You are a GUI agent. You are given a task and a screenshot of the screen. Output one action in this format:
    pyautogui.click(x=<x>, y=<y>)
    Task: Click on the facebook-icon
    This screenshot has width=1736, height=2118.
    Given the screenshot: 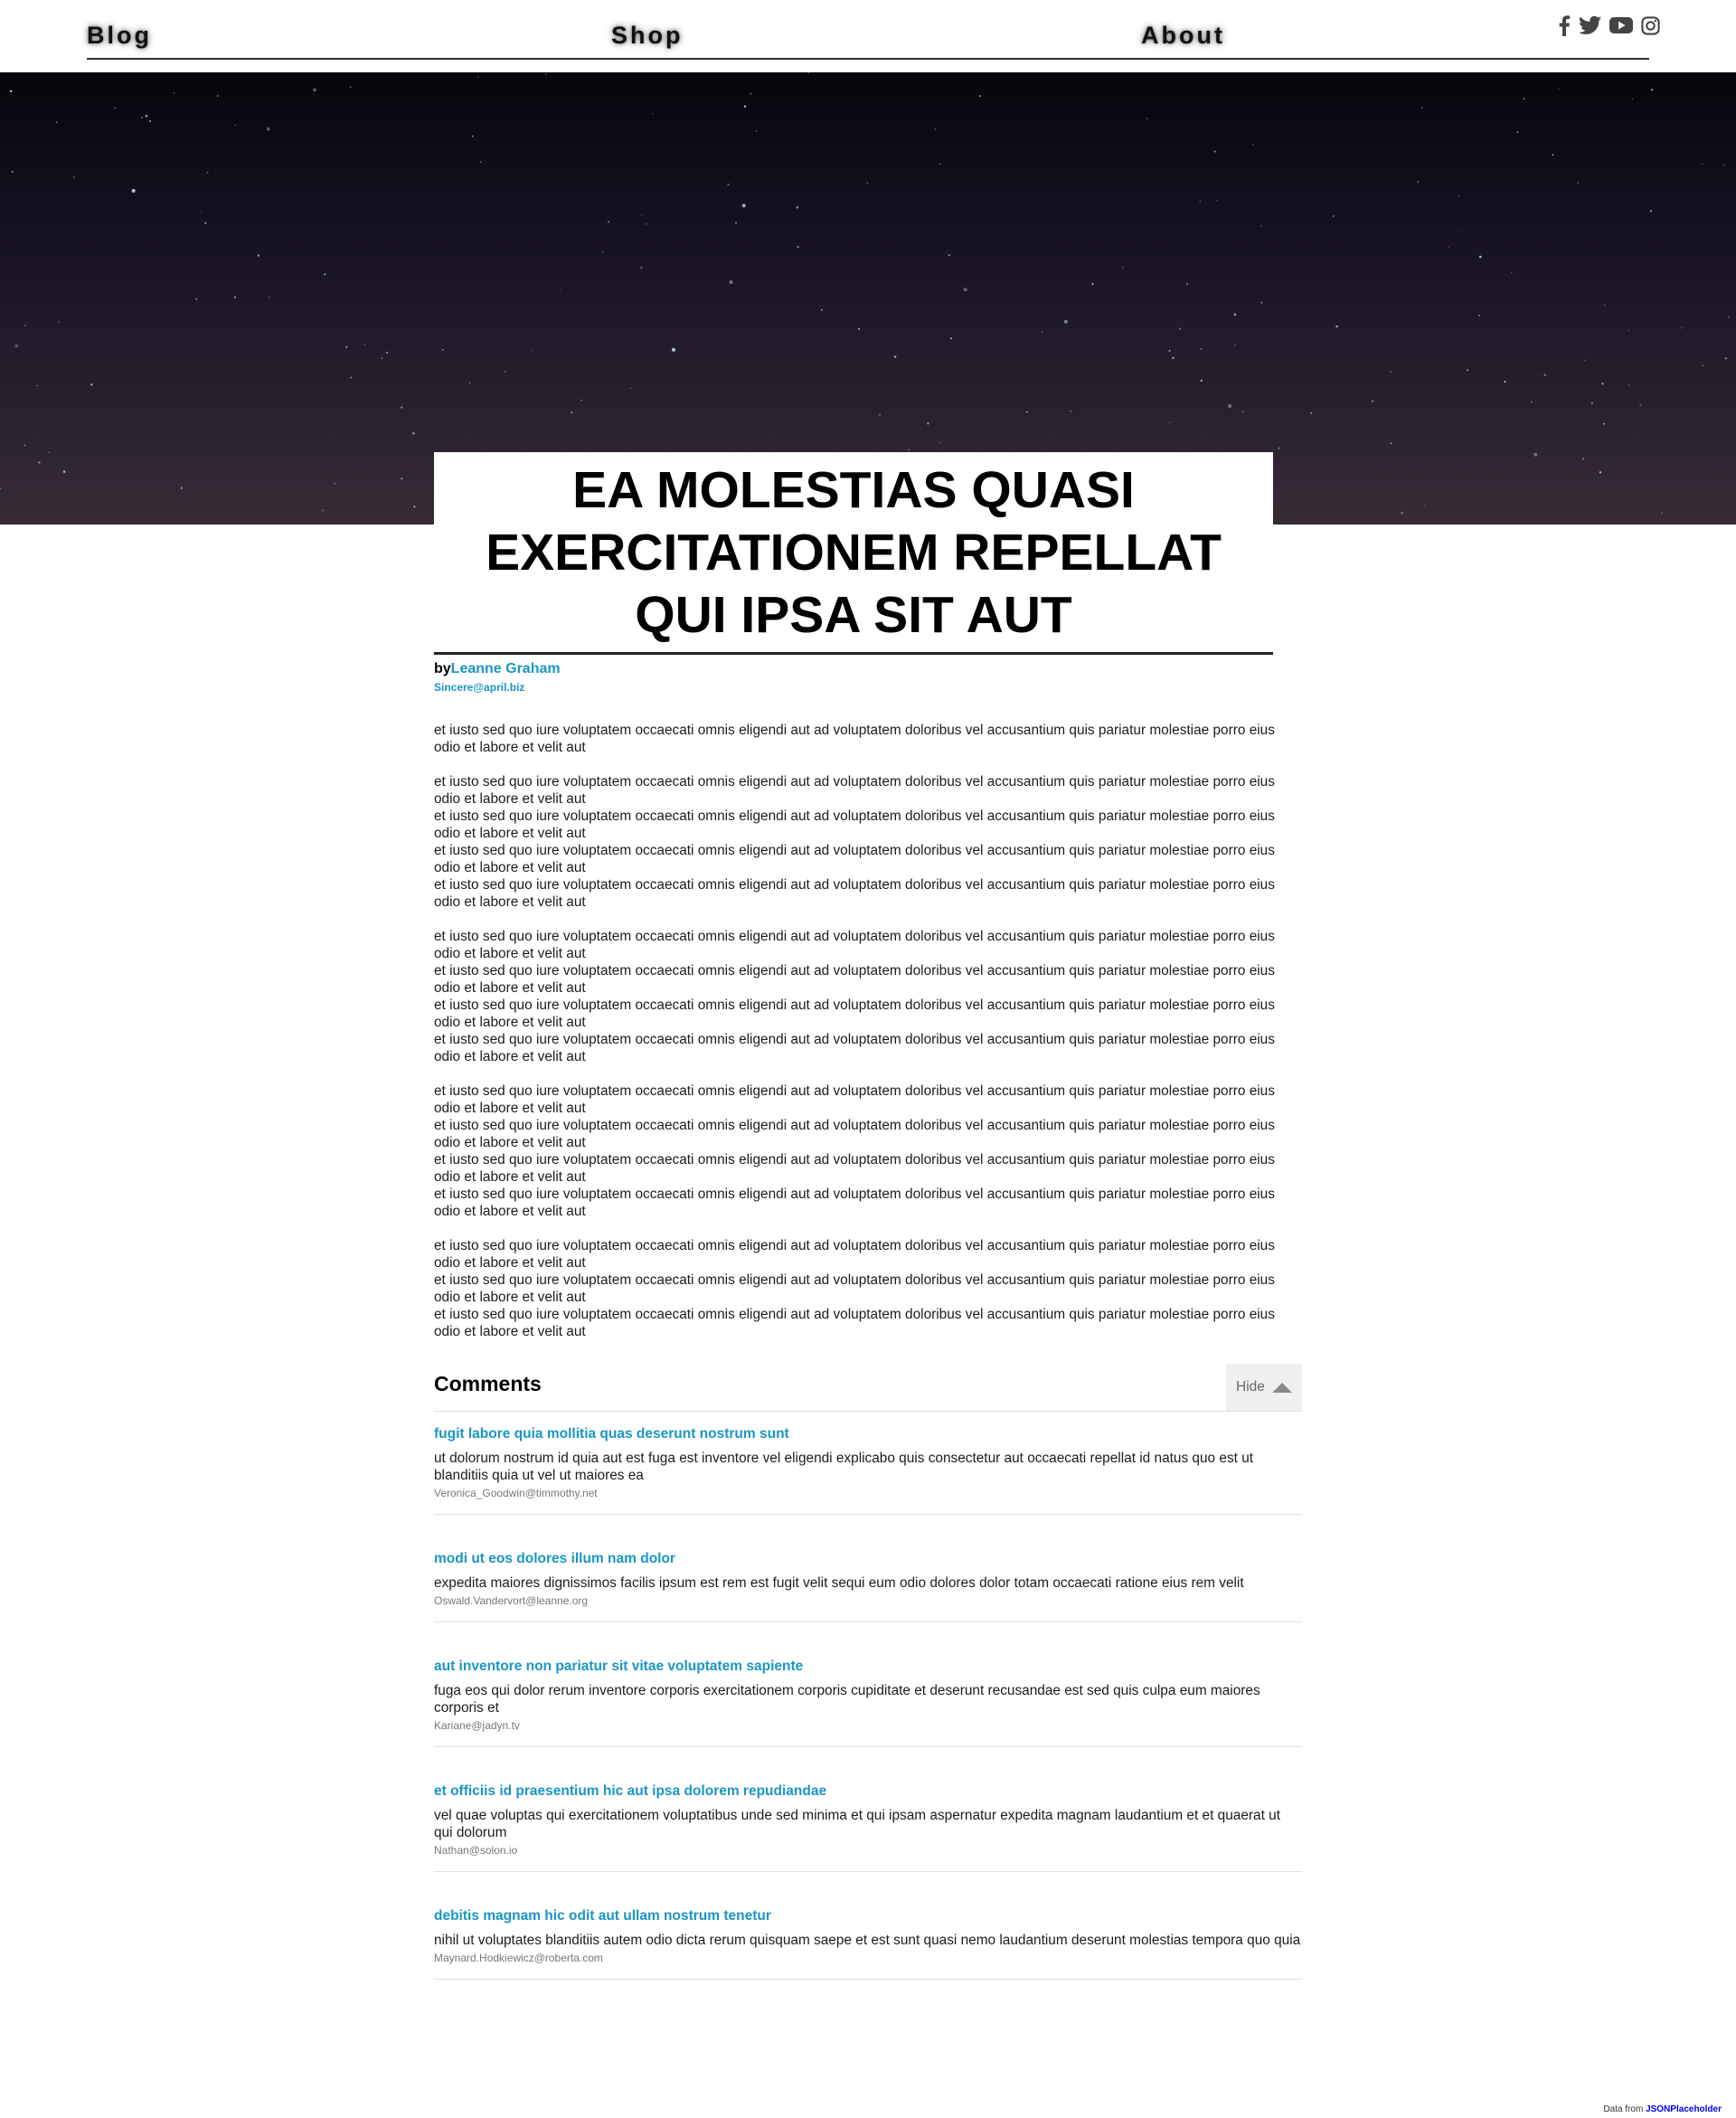 What is the action you would take?
    pyautogui.click(x=1565, y=25)
    